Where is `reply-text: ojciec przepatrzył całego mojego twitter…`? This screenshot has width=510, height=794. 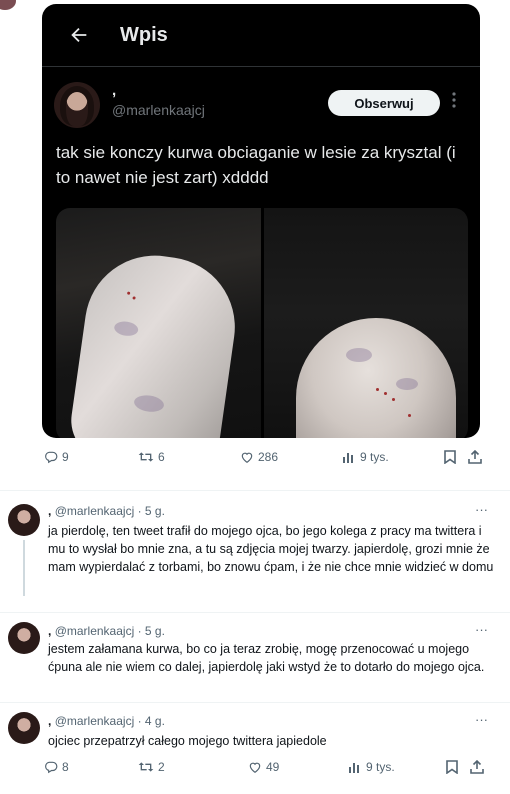
reply-text: ojciec przepatrzył całego mojego twitter… is located at coordinates (187, 741).